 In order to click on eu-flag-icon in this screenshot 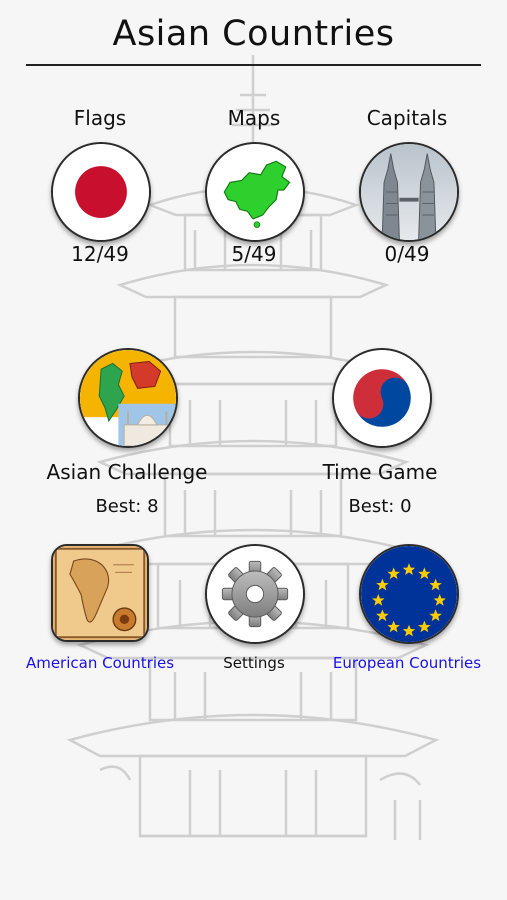, I will do `click(409, 594)`.